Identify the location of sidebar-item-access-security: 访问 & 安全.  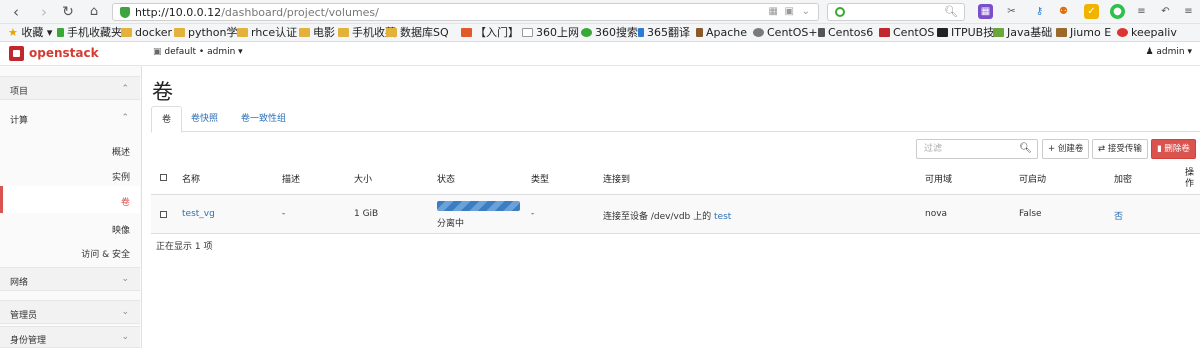
(70, 252).